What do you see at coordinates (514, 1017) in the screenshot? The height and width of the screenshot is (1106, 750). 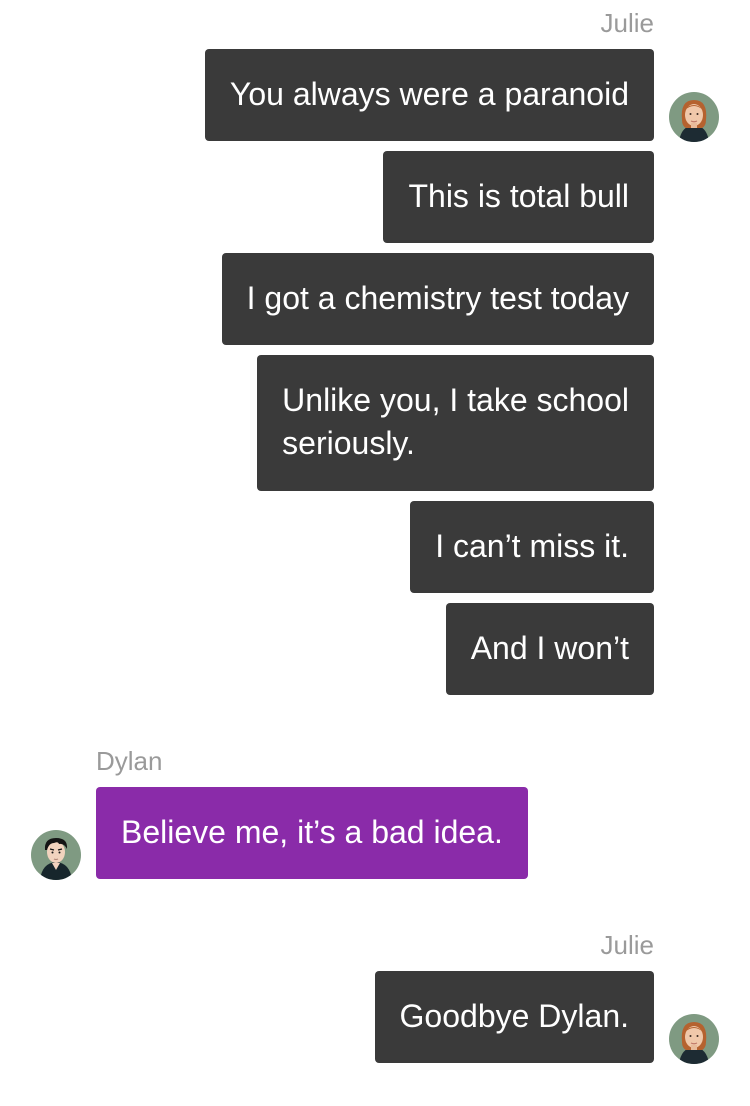 I see `message-bubble: Goodbye Dylan.` at bounding box center [514, 1017].